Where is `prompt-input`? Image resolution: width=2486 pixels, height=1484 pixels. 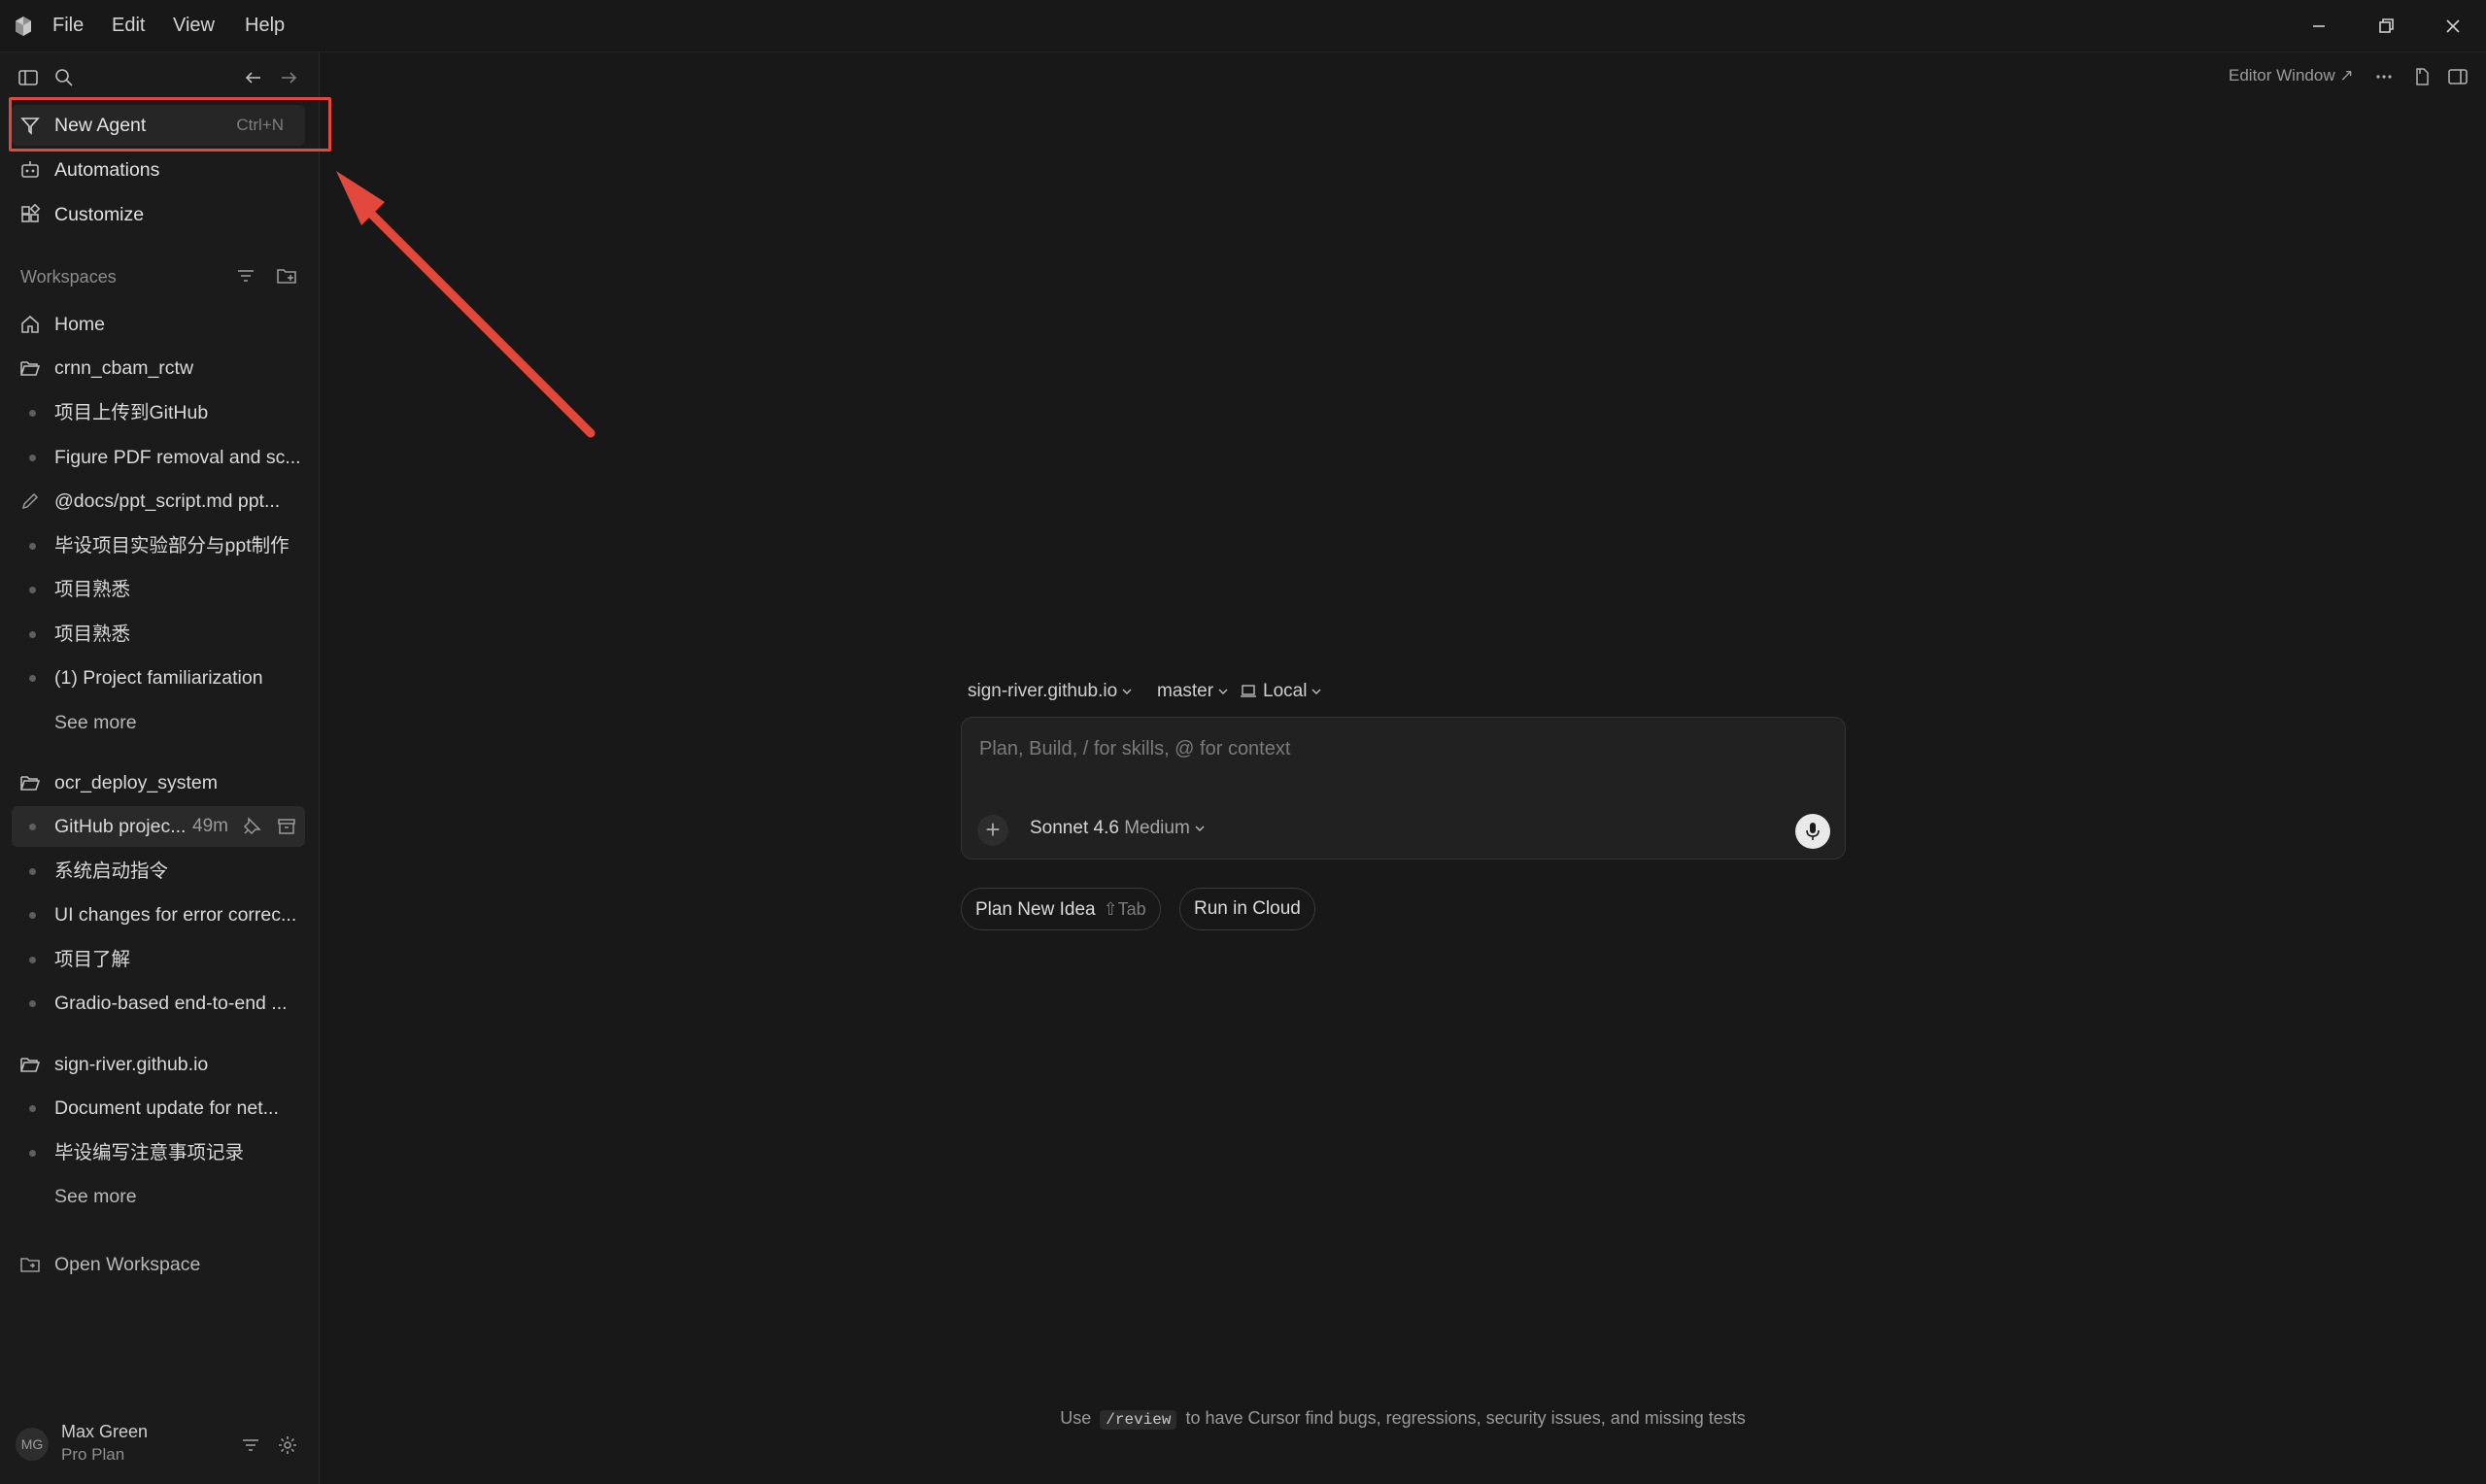
prompt-input is located at coordinates (1397, 748).